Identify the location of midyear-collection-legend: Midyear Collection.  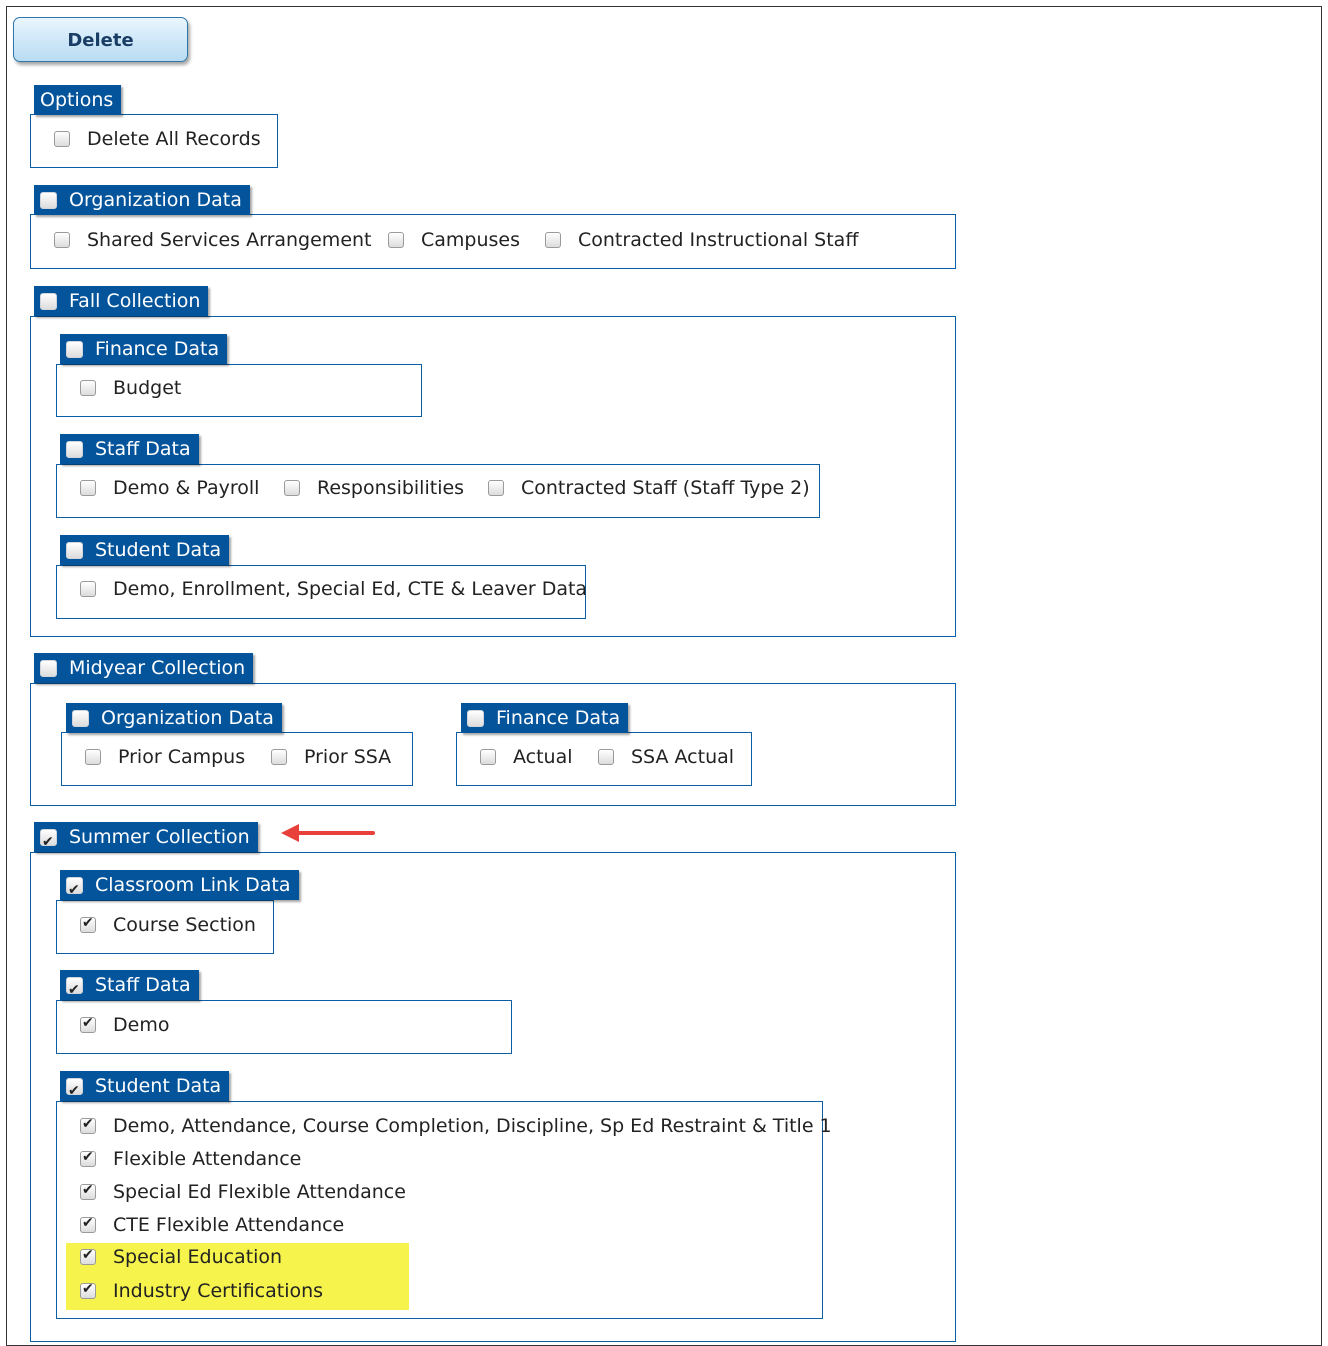
(144, 668).